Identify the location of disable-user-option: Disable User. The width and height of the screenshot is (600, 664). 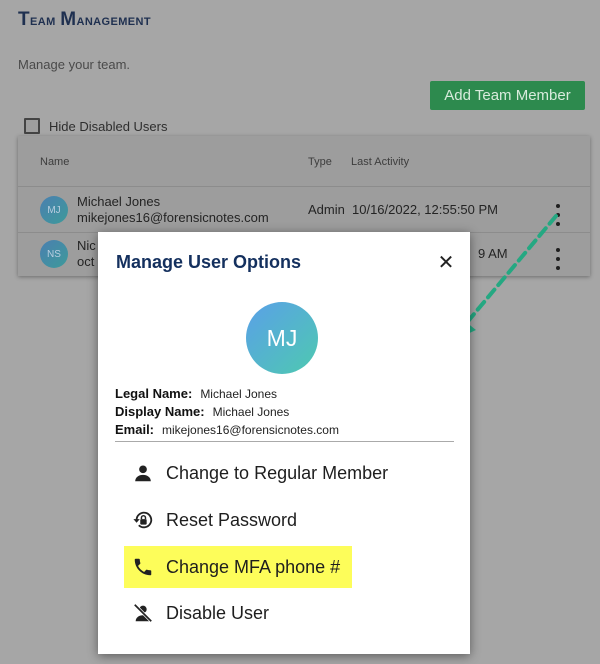
(202, 613).